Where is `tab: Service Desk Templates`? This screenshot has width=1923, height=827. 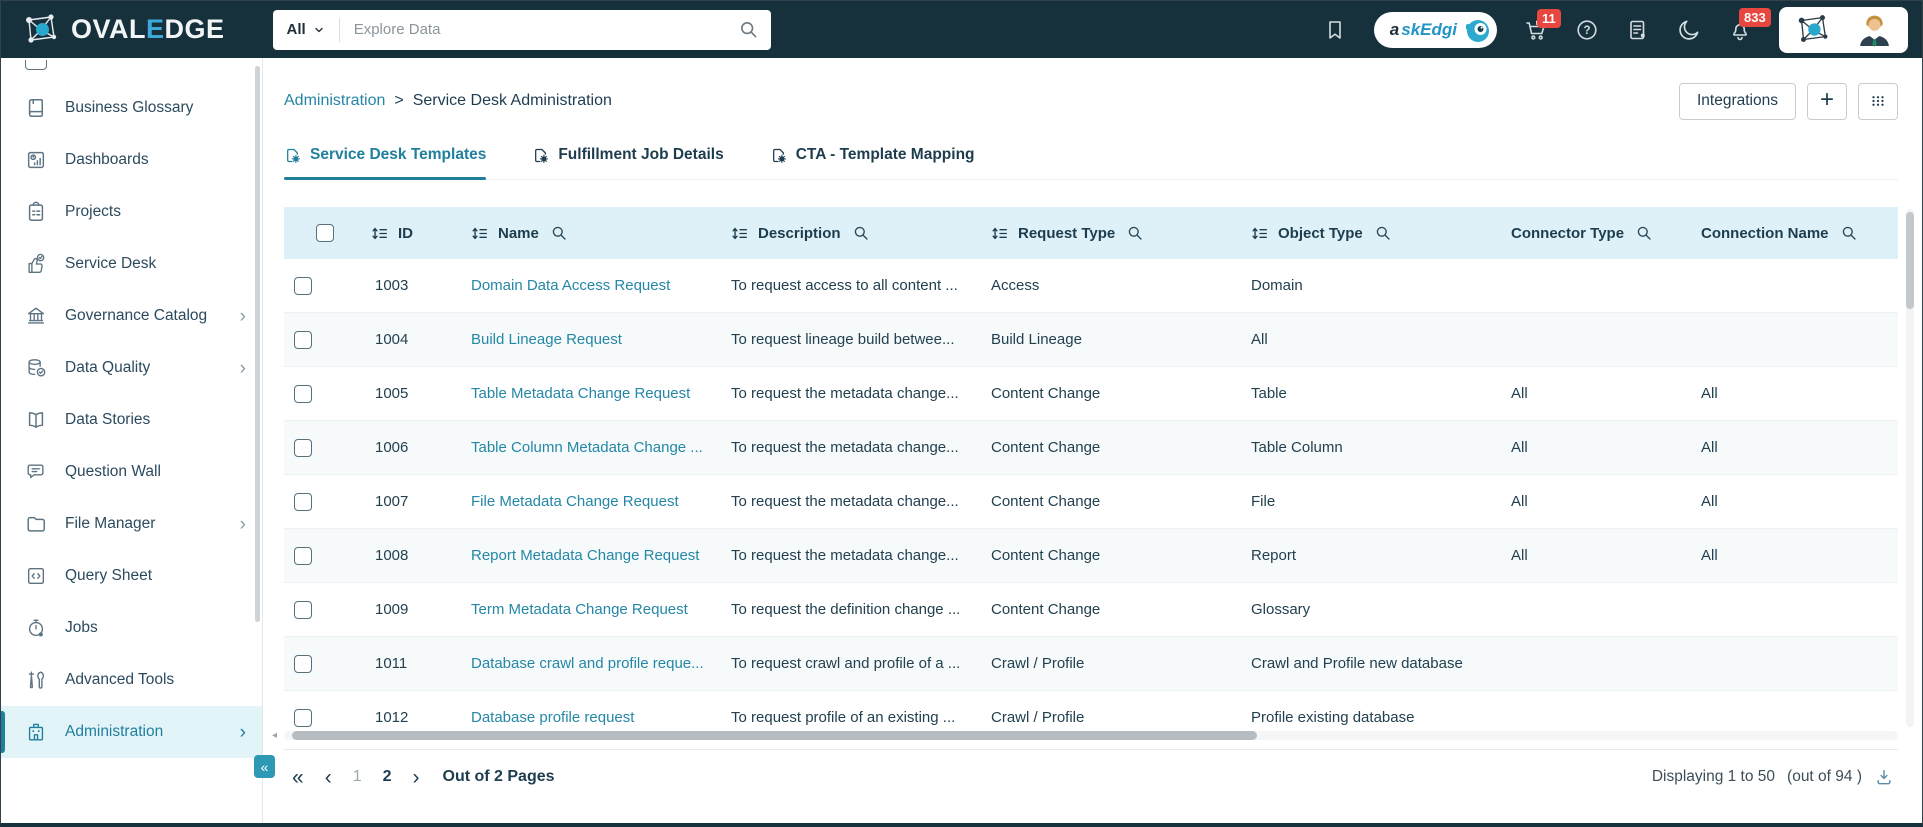 tab: Service Desk Templates is located at coordinates (385, 163).